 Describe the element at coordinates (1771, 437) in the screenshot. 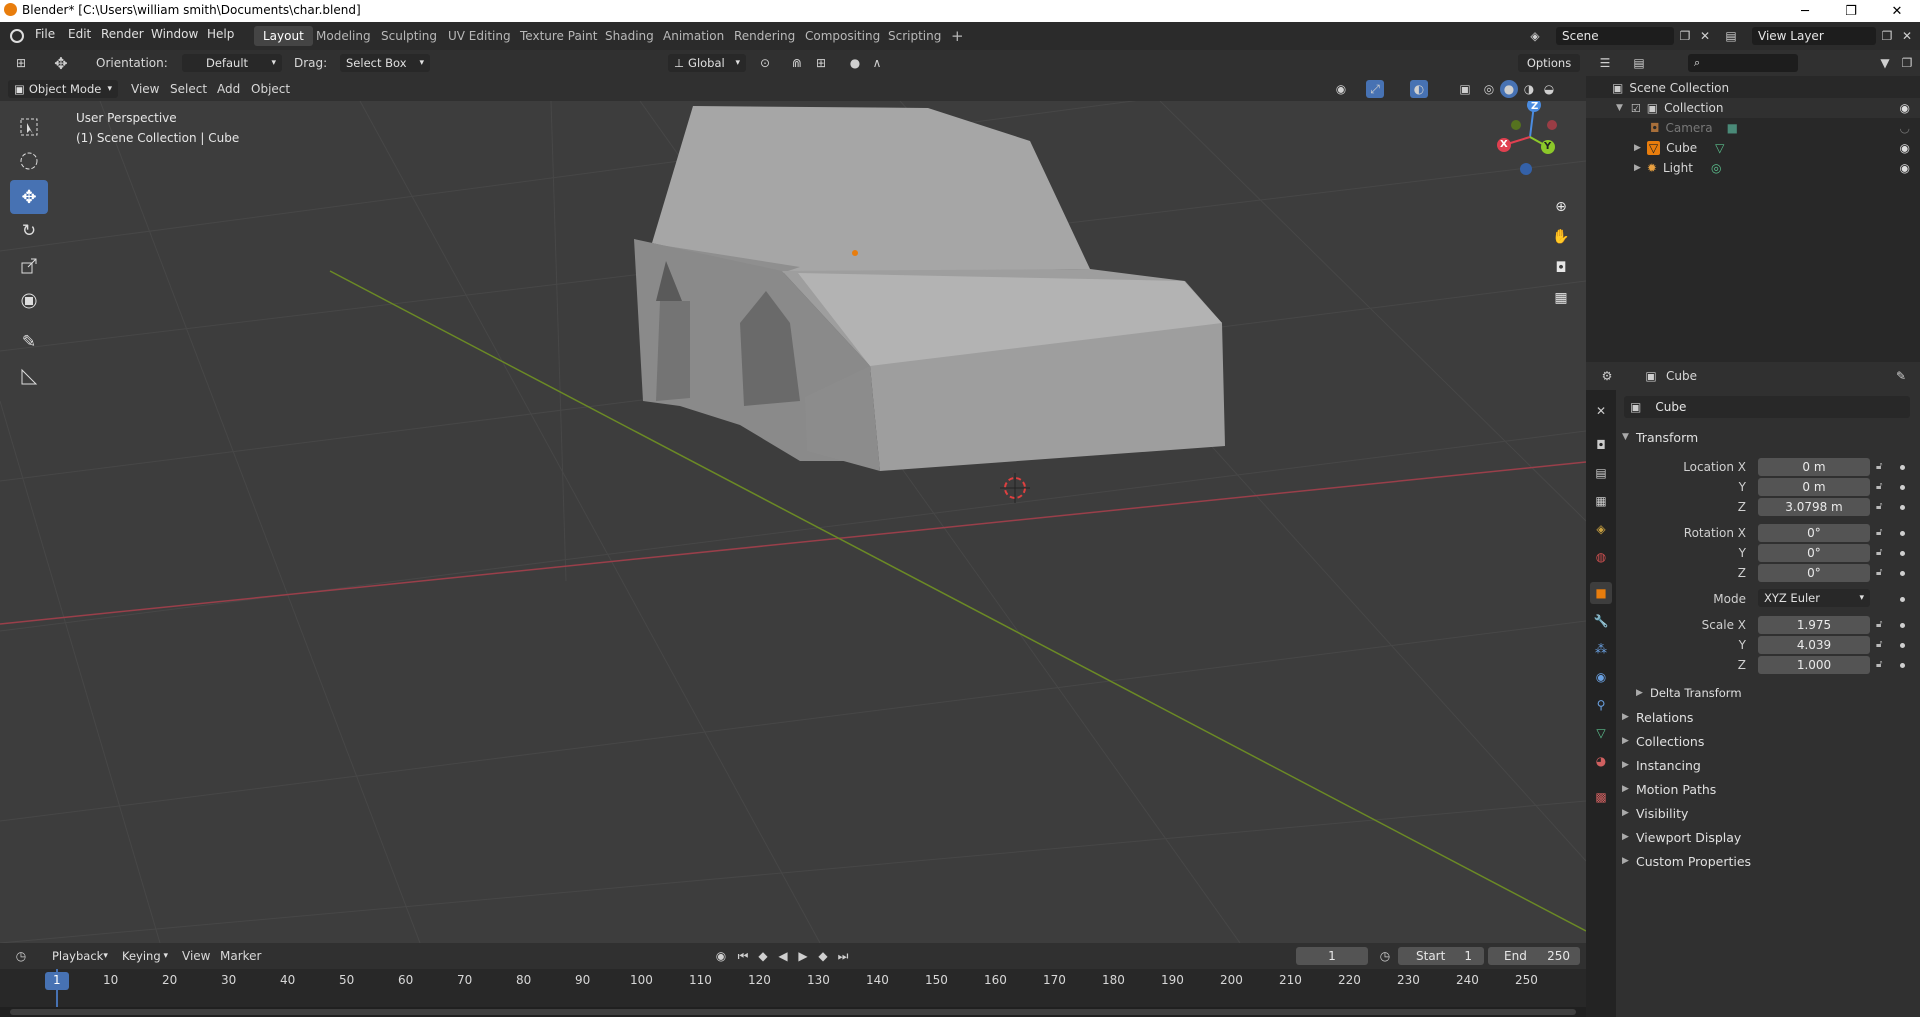

I see `transform-panel-header: ▼ Transform` at that location.